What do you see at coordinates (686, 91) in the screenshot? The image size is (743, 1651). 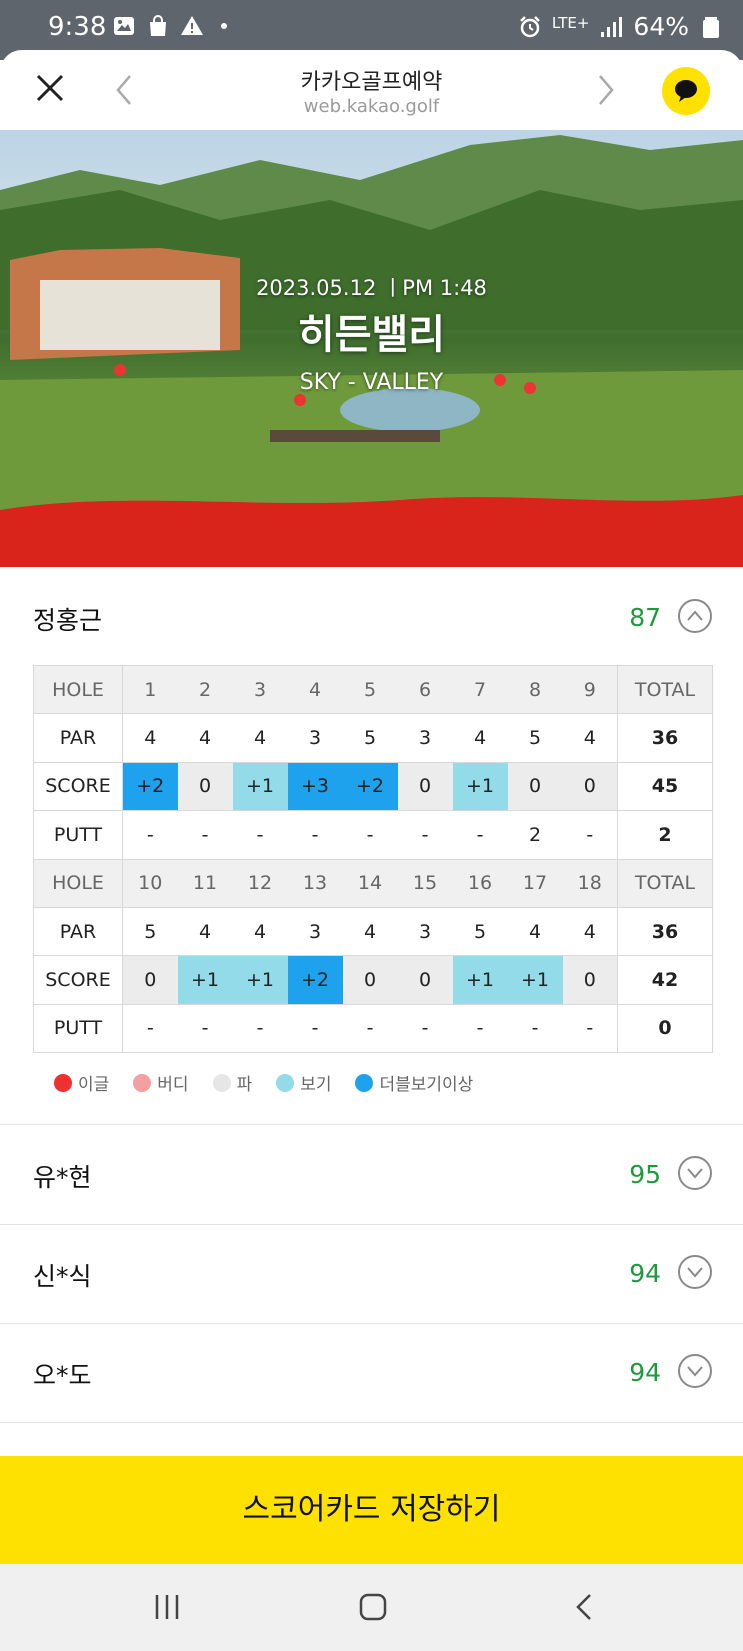 I see `kakaotalk-share-button` at bounding box center [686, 91].